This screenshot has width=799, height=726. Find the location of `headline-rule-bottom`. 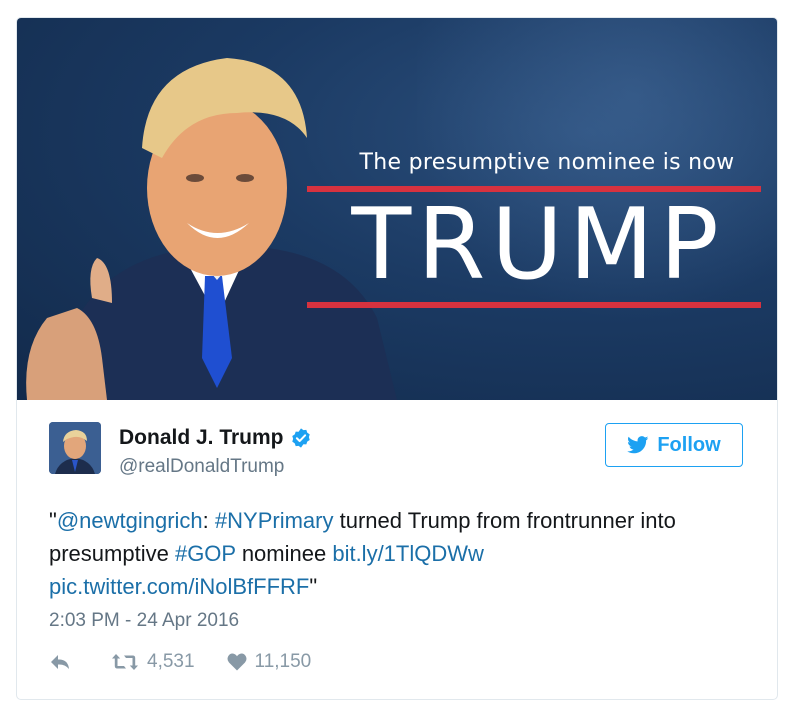

headline-rule-bottom is located at coordinates (534, 305).